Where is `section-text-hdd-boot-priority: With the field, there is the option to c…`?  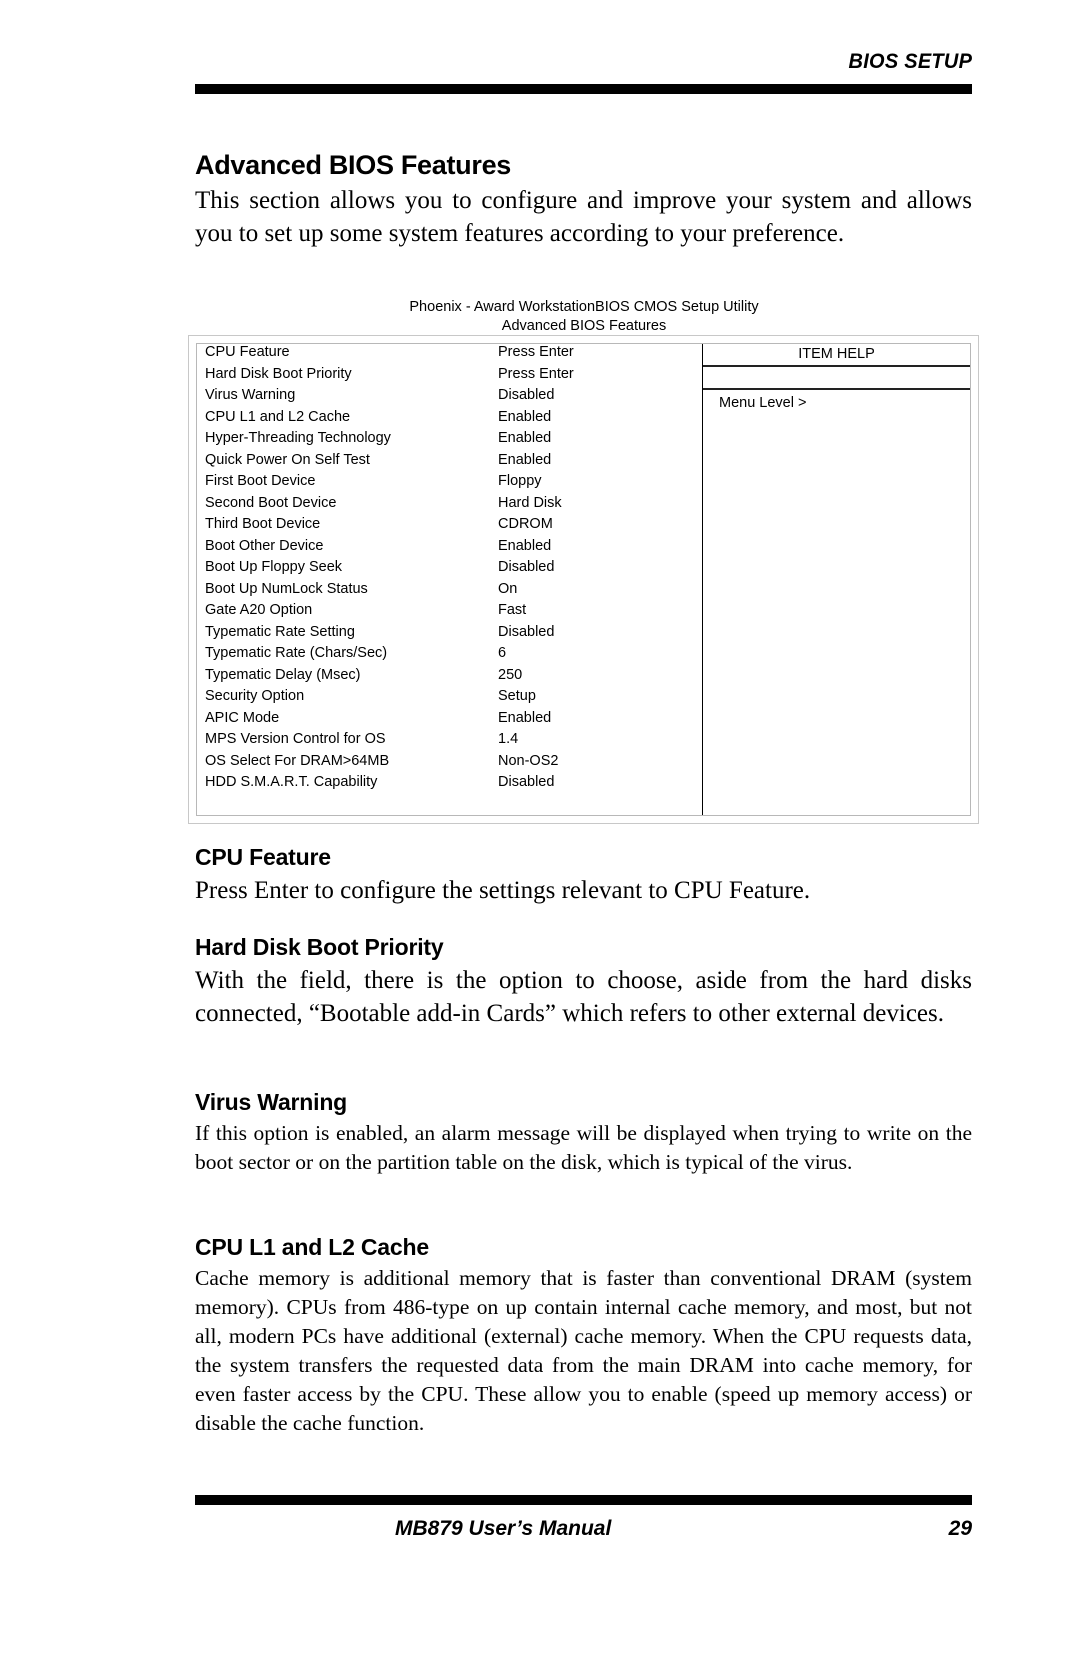 section-text-hdd-boot-priority: With the field, there is the option to c… is located at coordinates (583, 997).